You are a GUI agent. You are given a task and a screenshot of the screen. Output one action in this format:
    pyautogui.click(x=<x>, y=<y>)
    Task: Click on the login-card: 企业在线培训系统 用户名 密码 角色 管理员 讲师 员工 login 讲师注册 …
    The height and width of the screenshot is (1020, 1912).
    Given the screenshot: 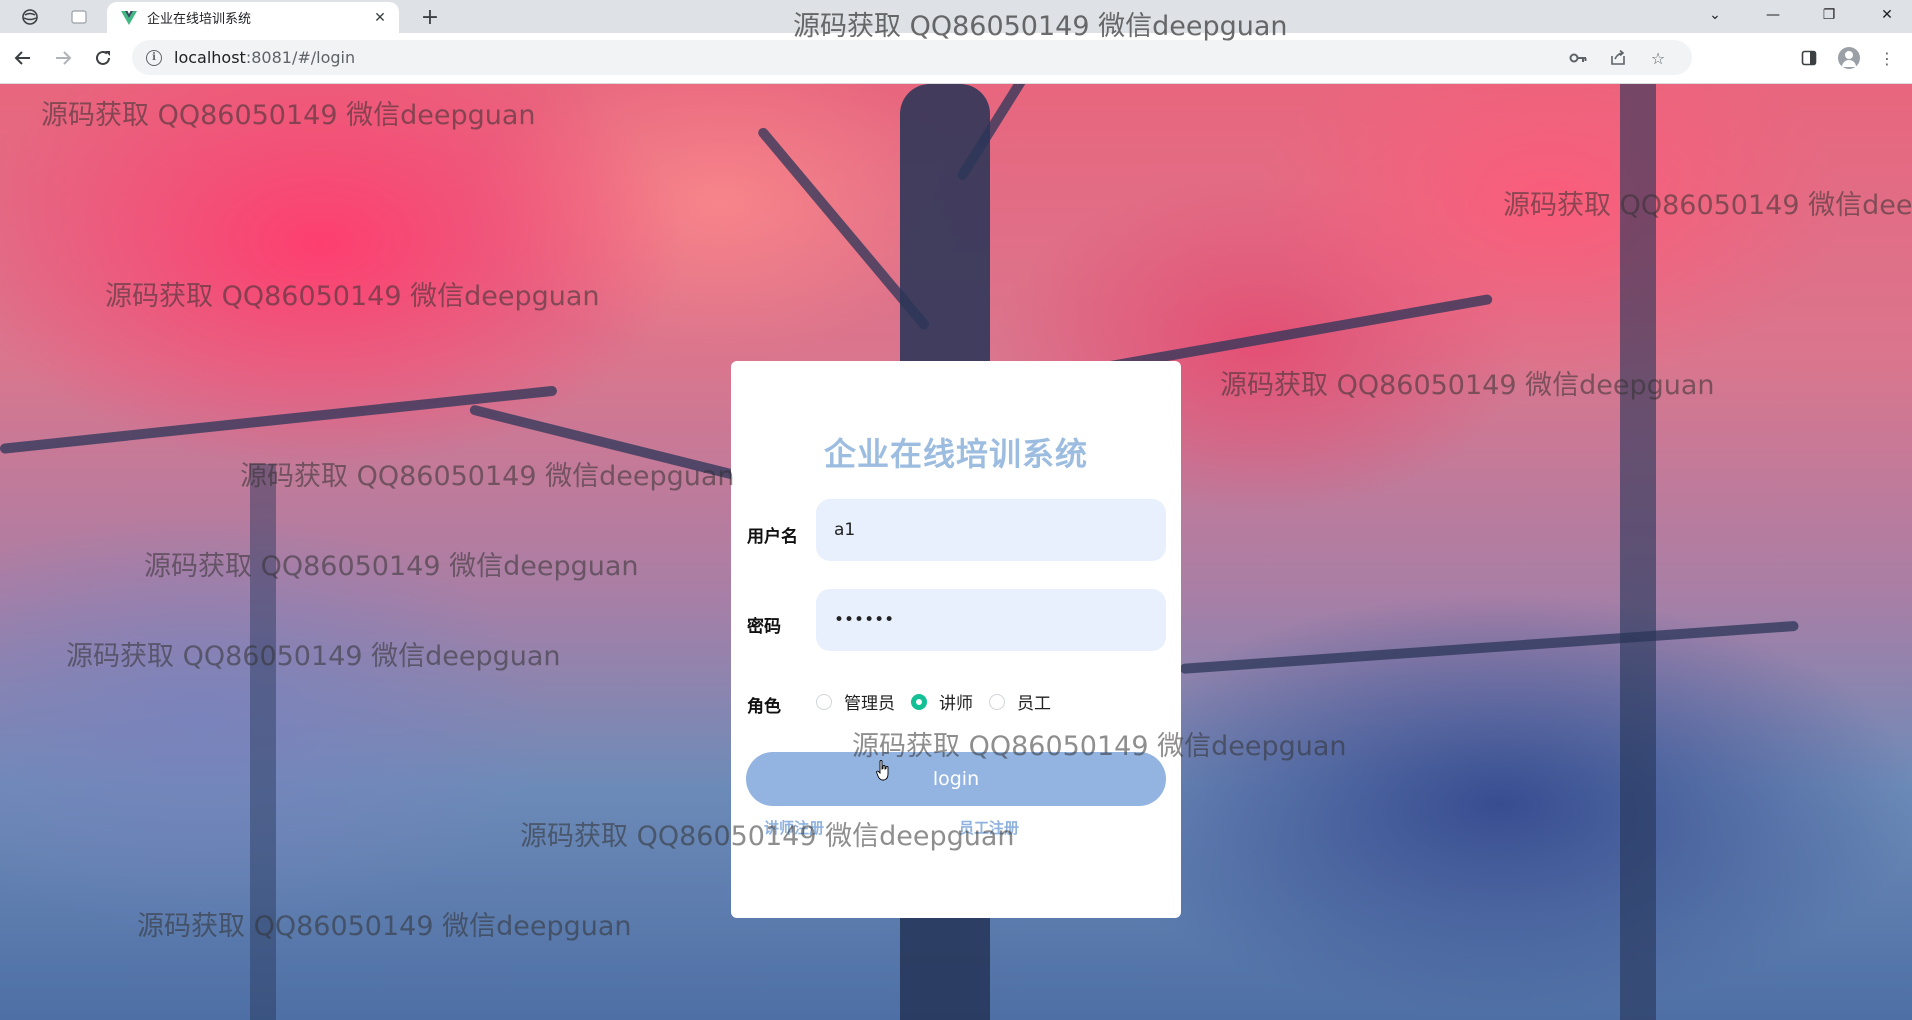 What is the action you would take?
    pyautogui.click(x=956, y=639)
    